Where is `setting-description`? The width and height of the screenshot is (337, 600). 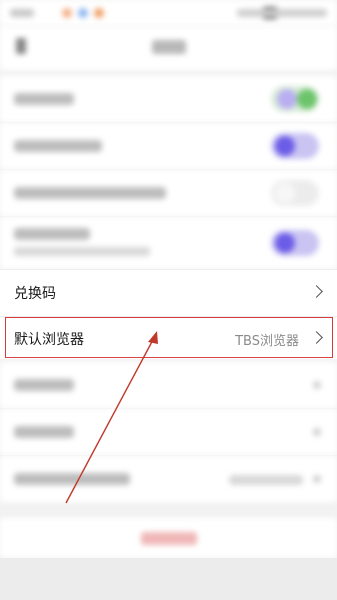
setting-description is located at coordinates (82, 251).